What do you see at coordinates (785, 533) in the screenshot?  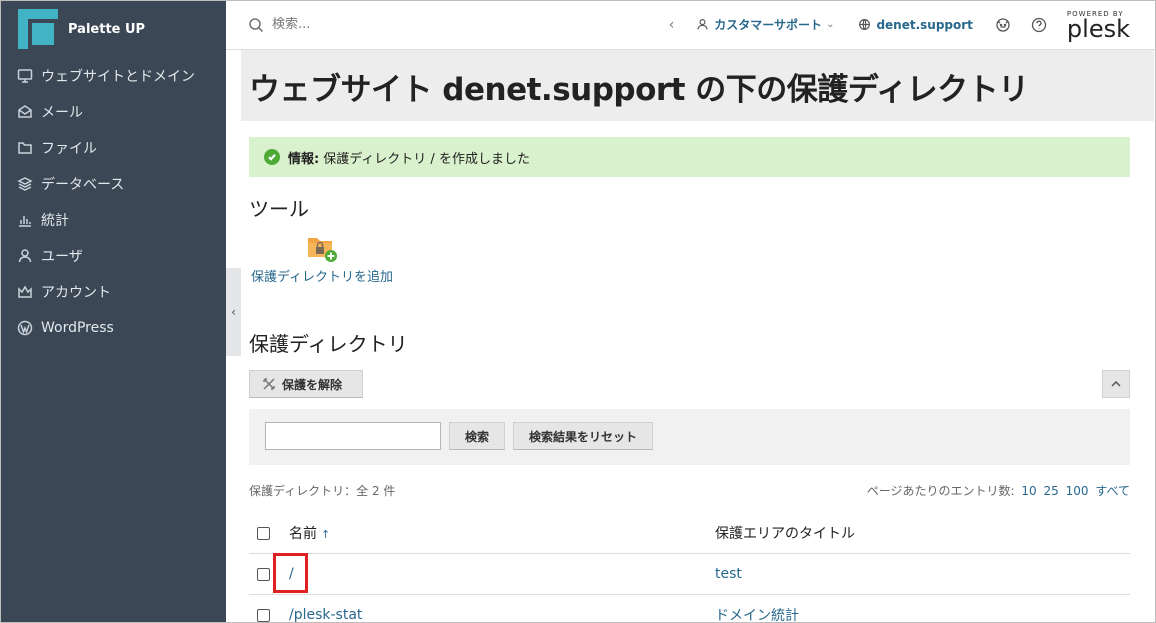 I see `column-header-title: 保護エリアのタイトル` at bounding box center [785, 533].